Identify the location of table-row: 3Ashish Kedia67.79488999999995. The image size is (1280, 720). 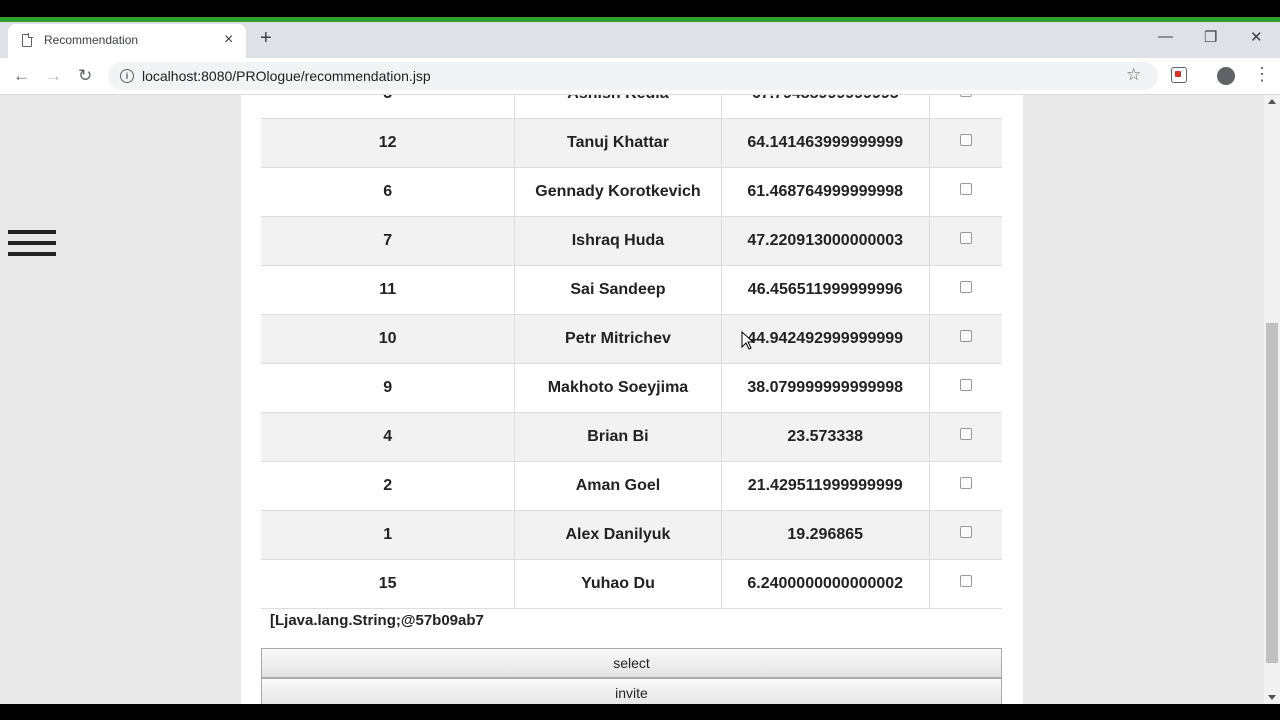
(631, 107).